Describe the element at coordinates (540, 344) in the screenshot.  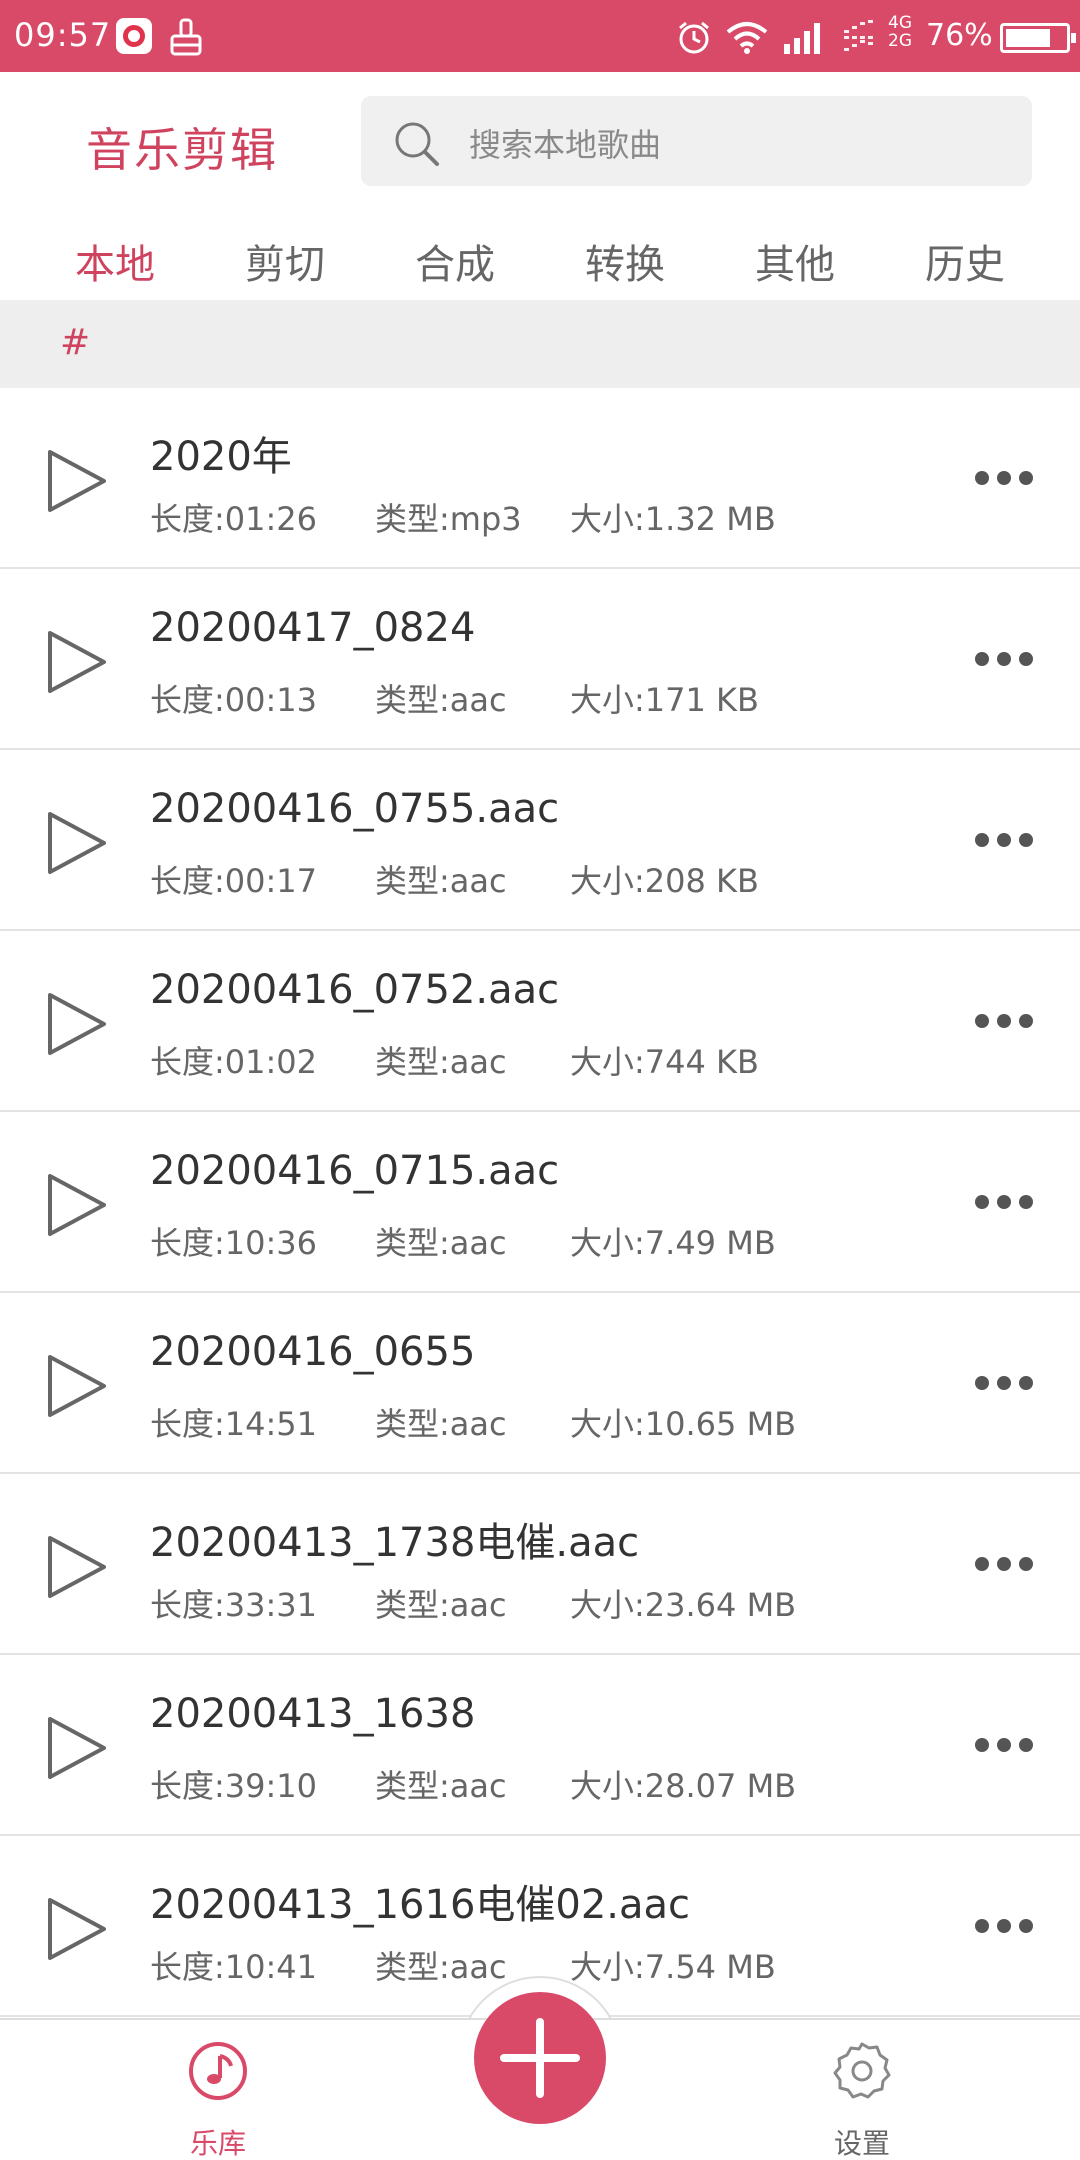
I see `section-header: #` at that location.